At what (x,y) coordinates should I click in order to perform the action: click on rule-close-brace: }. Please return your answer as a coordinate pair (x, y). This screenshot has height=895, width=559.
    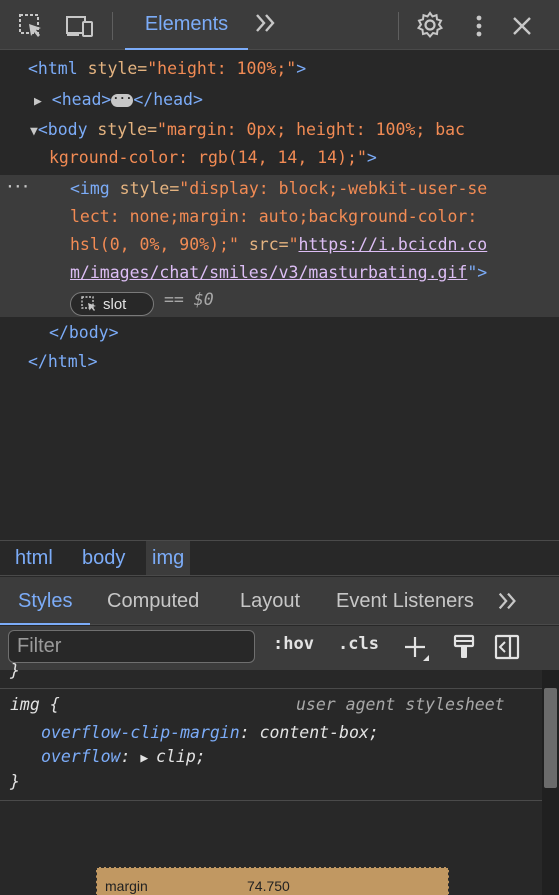
    Looking at the image, I should click on (15, 781).